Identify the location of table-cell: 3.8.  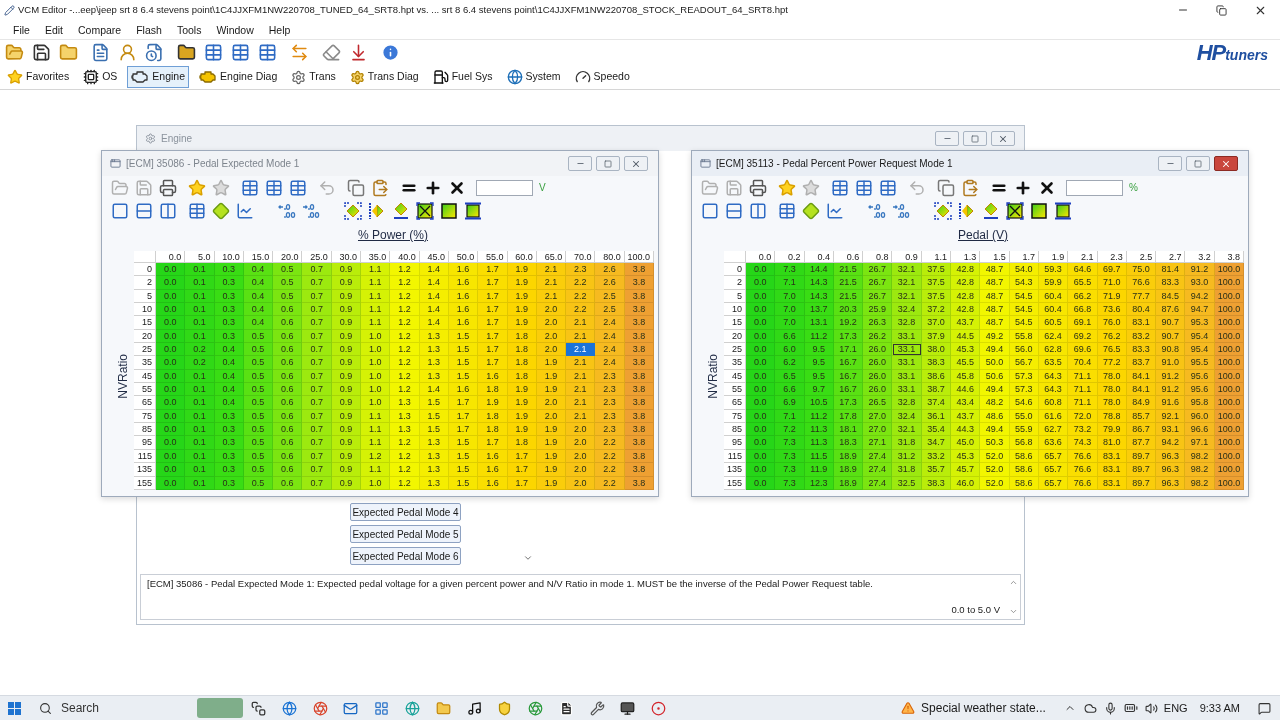
(639, 363).